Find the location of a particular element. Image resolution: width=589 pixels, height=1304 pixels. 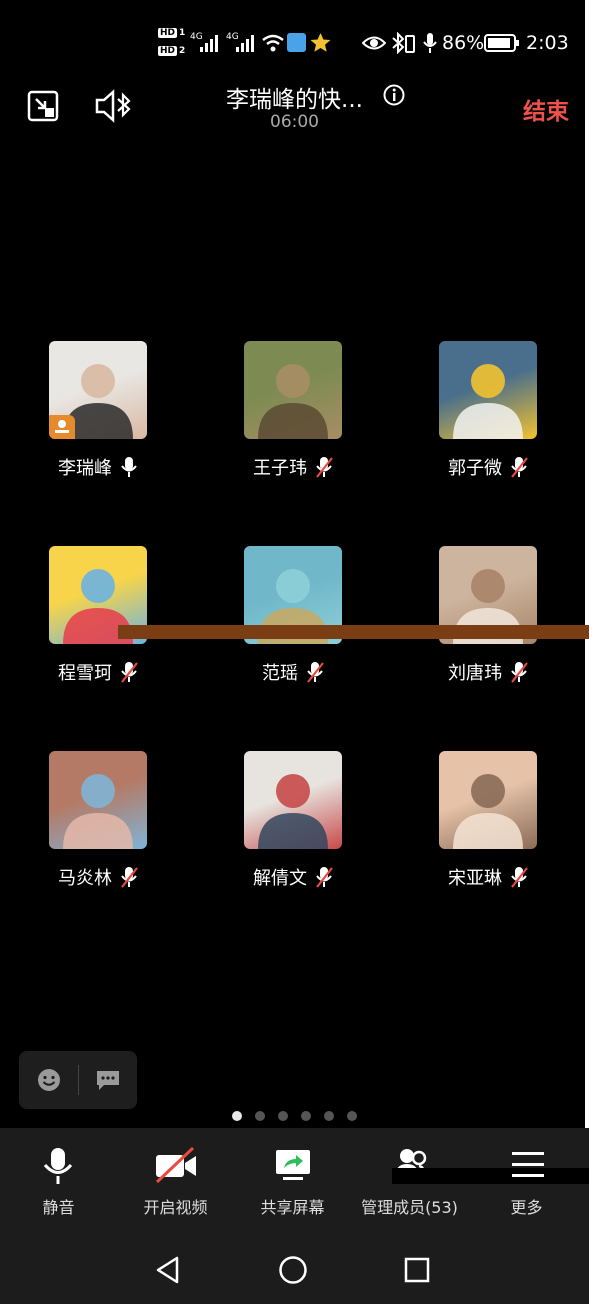

page-indicator is located at coordinates (294, 1116).